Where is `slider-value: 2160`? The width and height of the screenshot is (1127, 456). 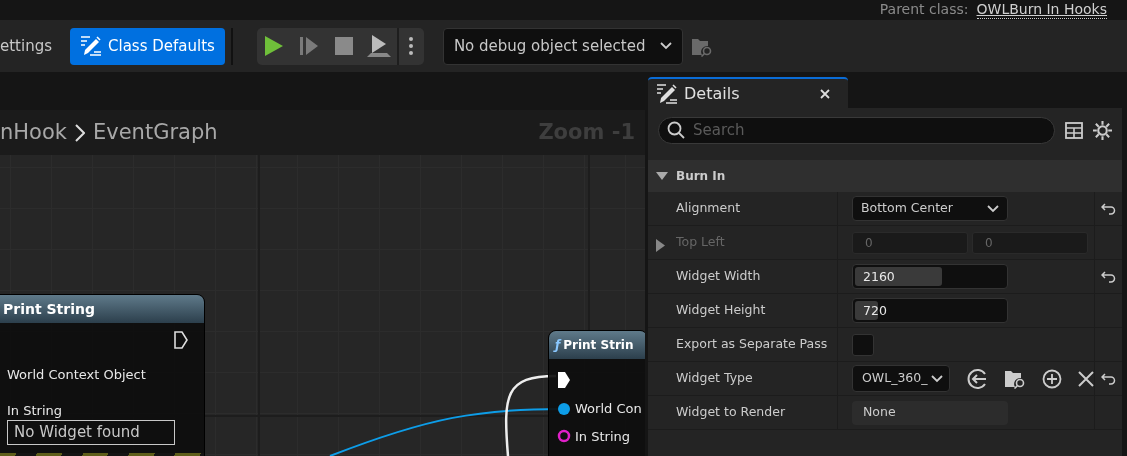 slider-value: 2160 is located at coordinates (879, 277).